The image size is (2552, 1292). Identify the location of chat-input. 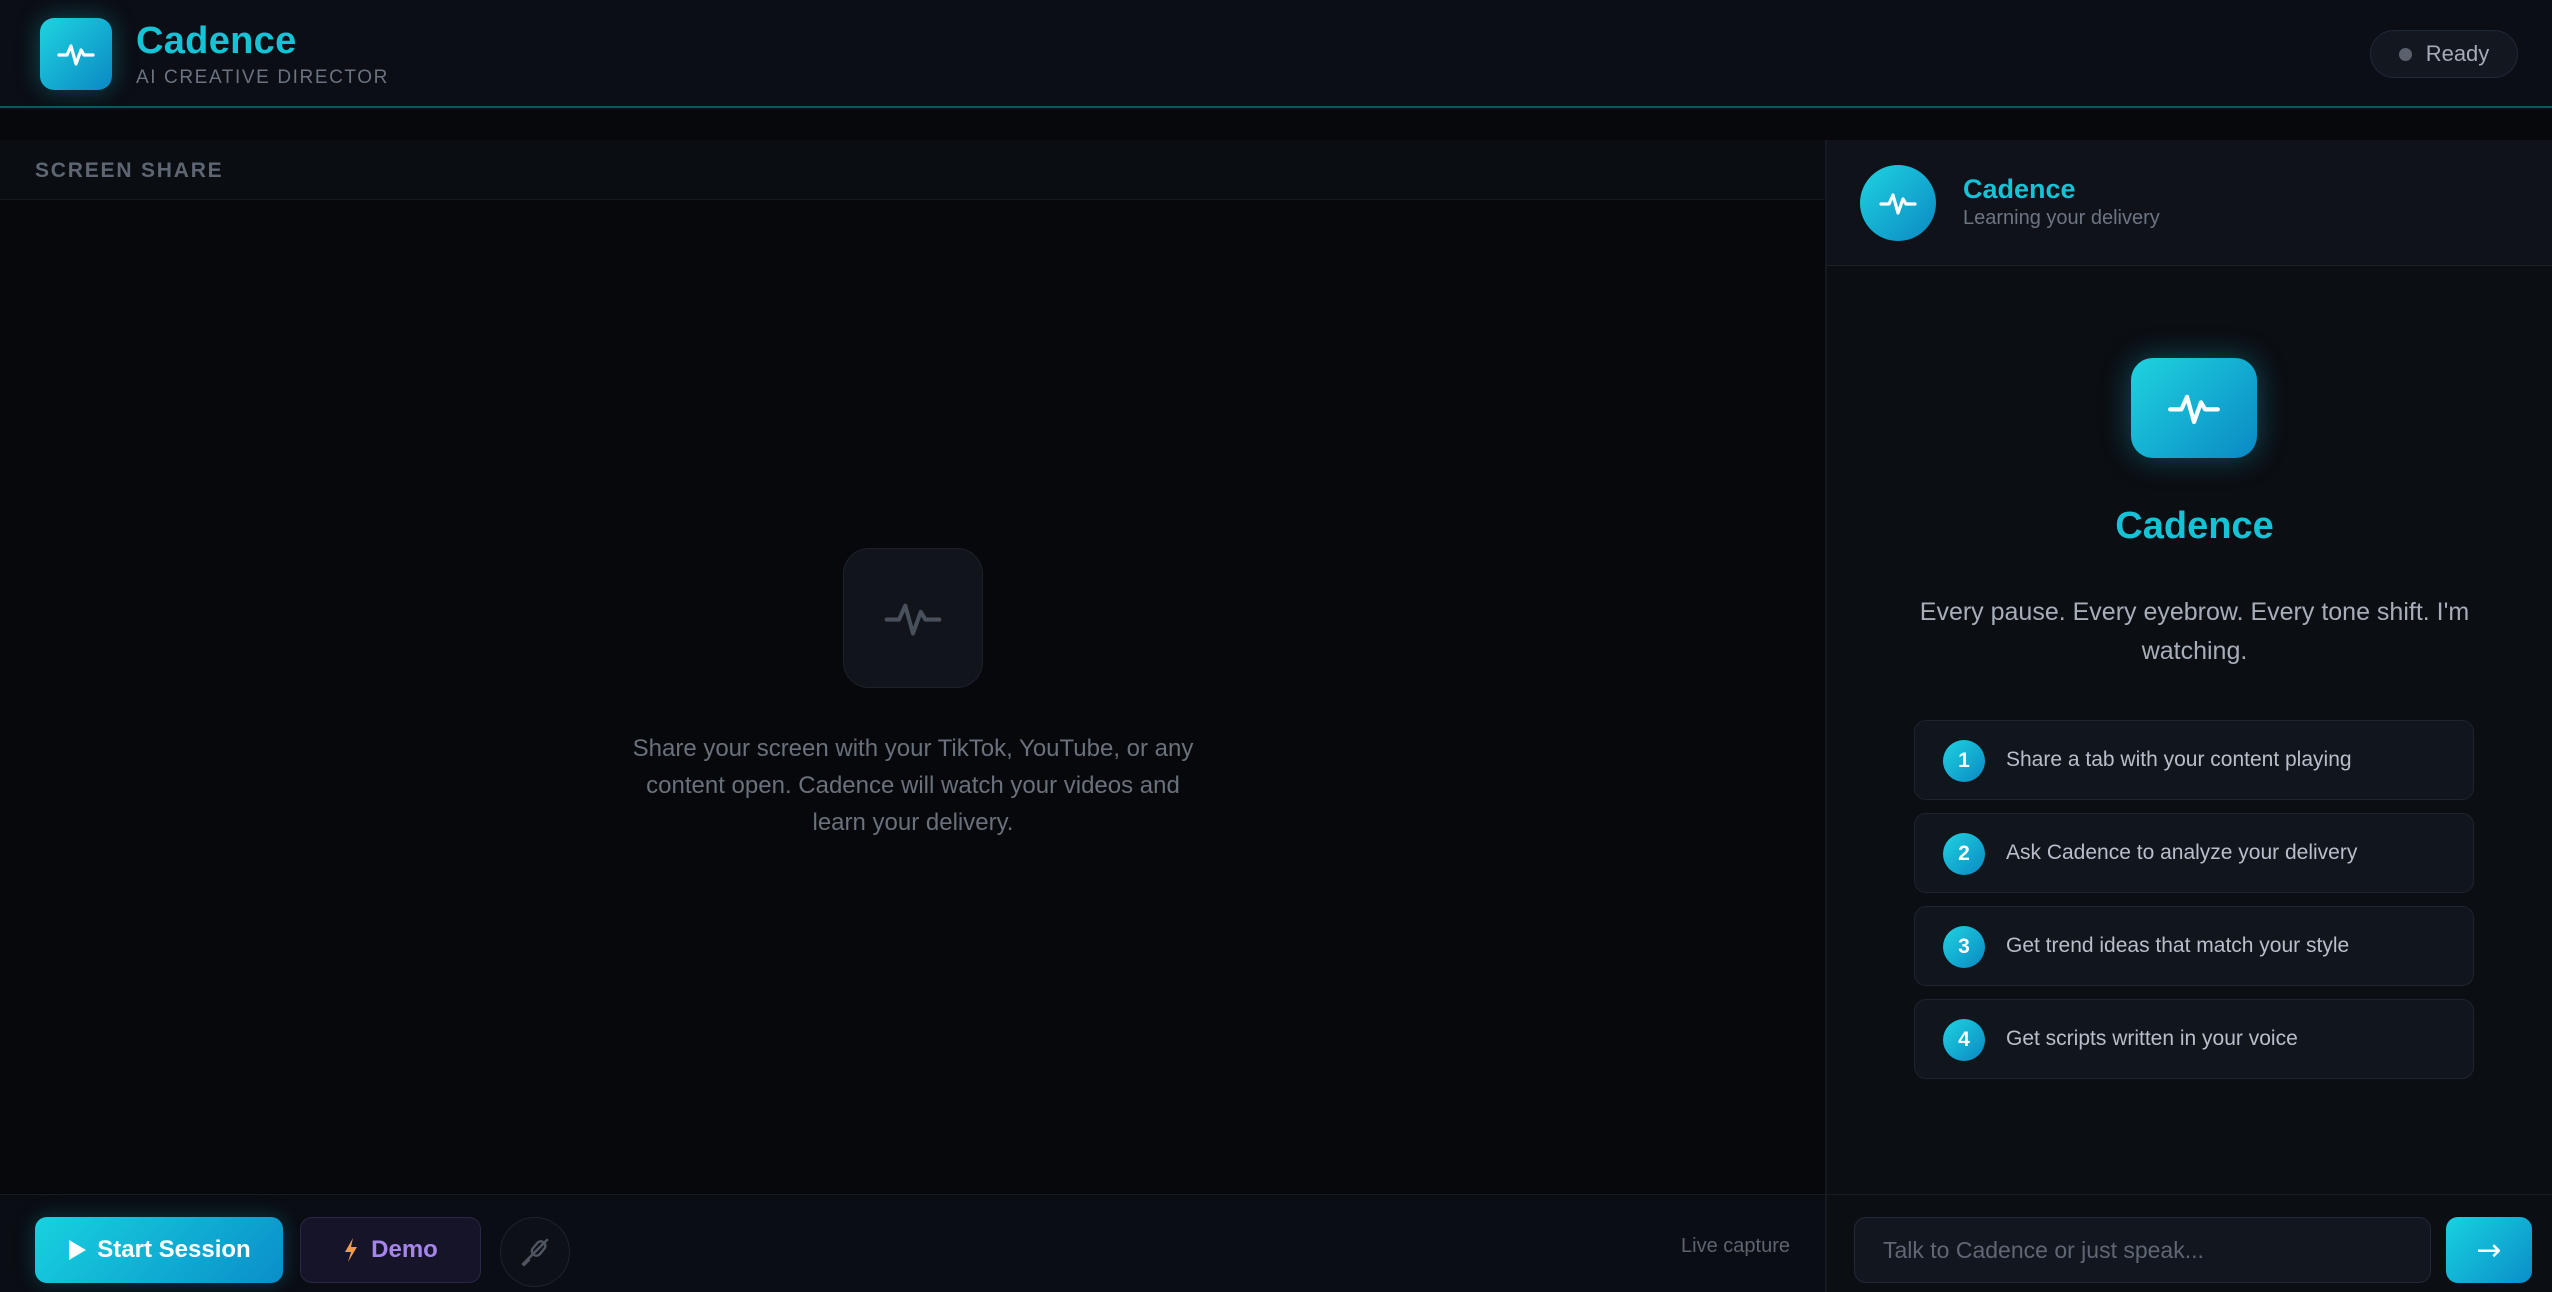
(2142, 1250).